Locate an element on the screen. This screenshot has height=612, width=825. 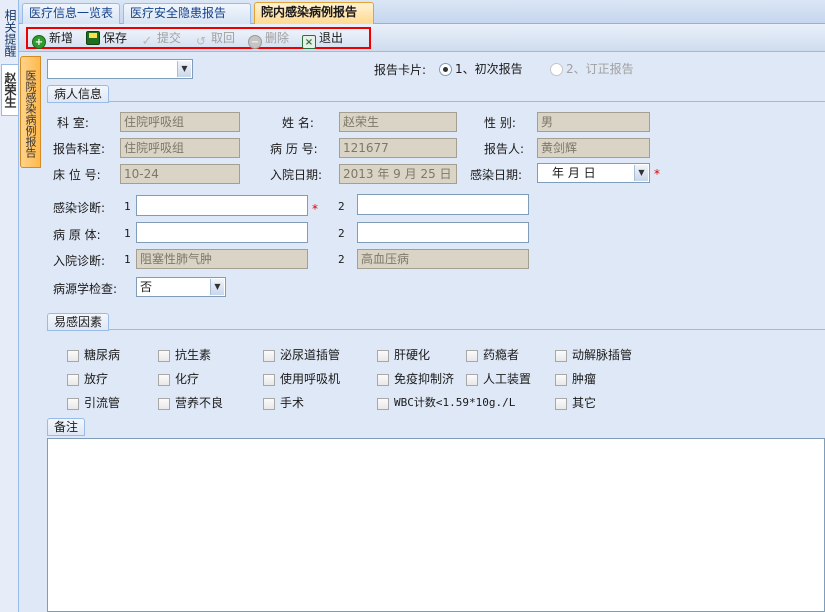
infection-date-picker: 年 月 日 ▼ is located at coordinates (593, 173).